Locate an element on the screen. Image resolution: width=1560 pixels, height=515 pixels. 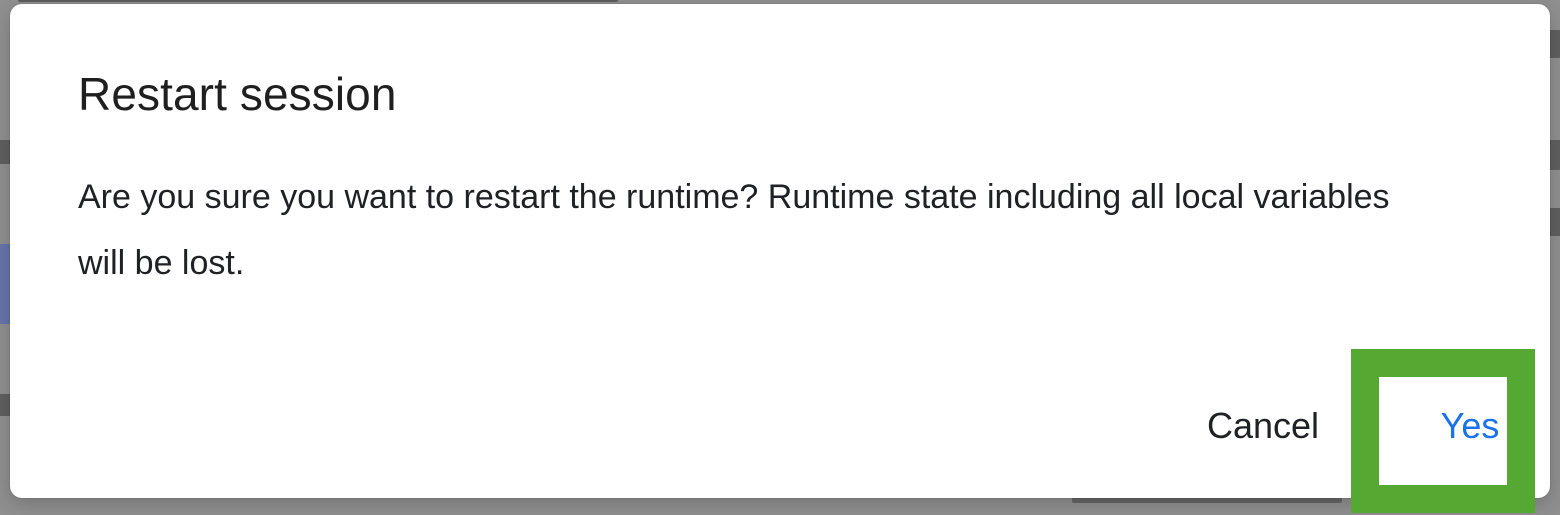
background-link-fragment is located at coordinates (5, 284).